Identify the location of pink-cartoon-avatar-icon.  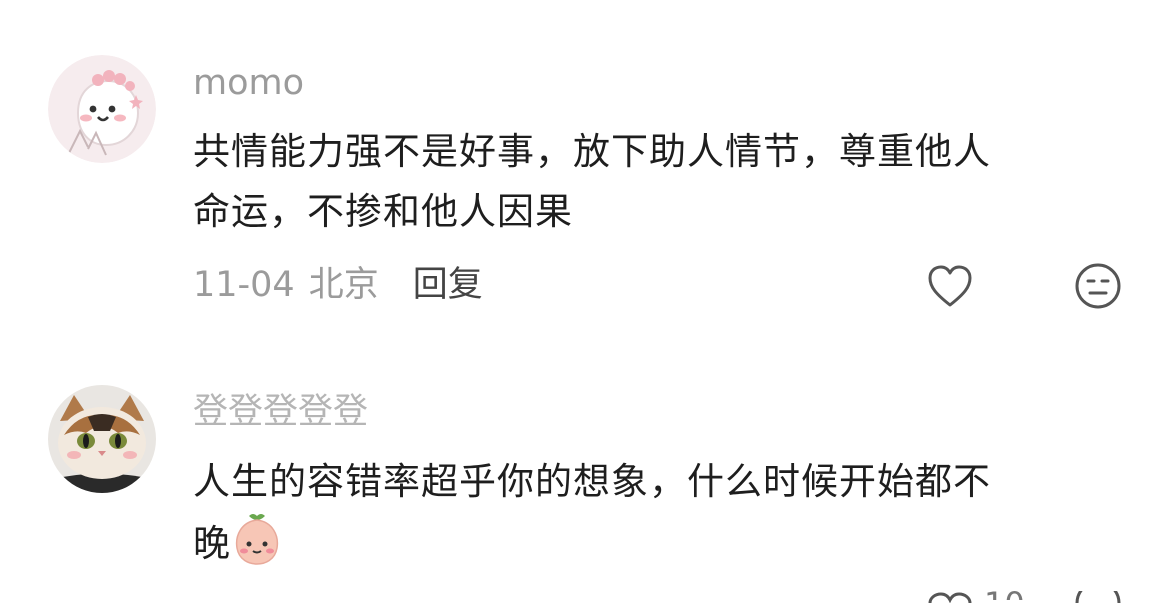
(102, 109).